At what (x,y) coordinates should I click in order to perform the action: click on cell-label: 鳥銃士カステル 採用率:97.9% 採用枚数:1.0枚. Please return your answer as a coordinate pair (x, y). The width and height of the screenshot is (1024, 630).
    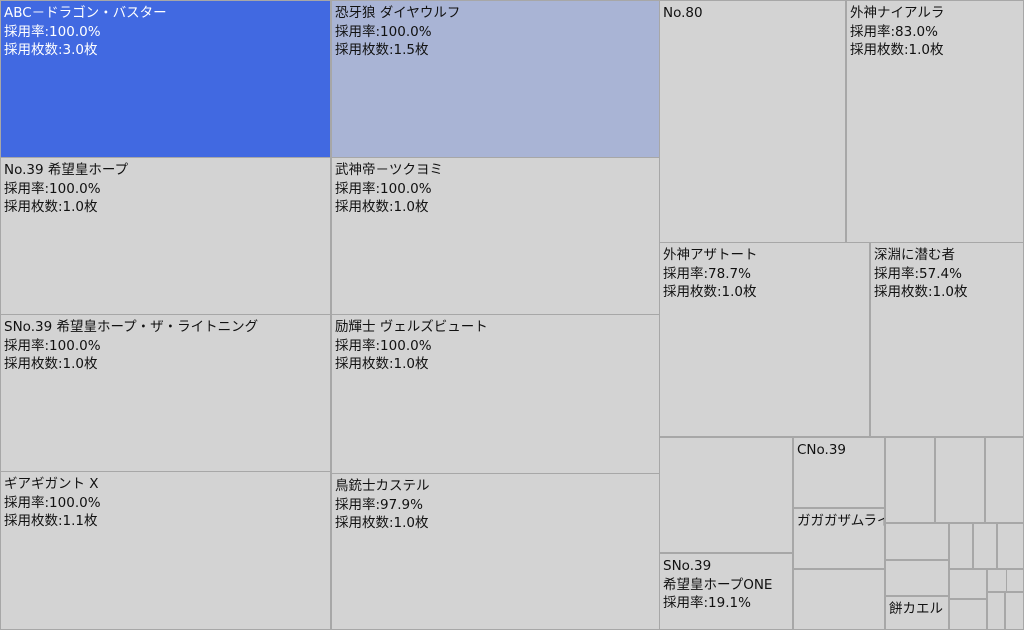
    Looking at the image, I should click on (382, 505).